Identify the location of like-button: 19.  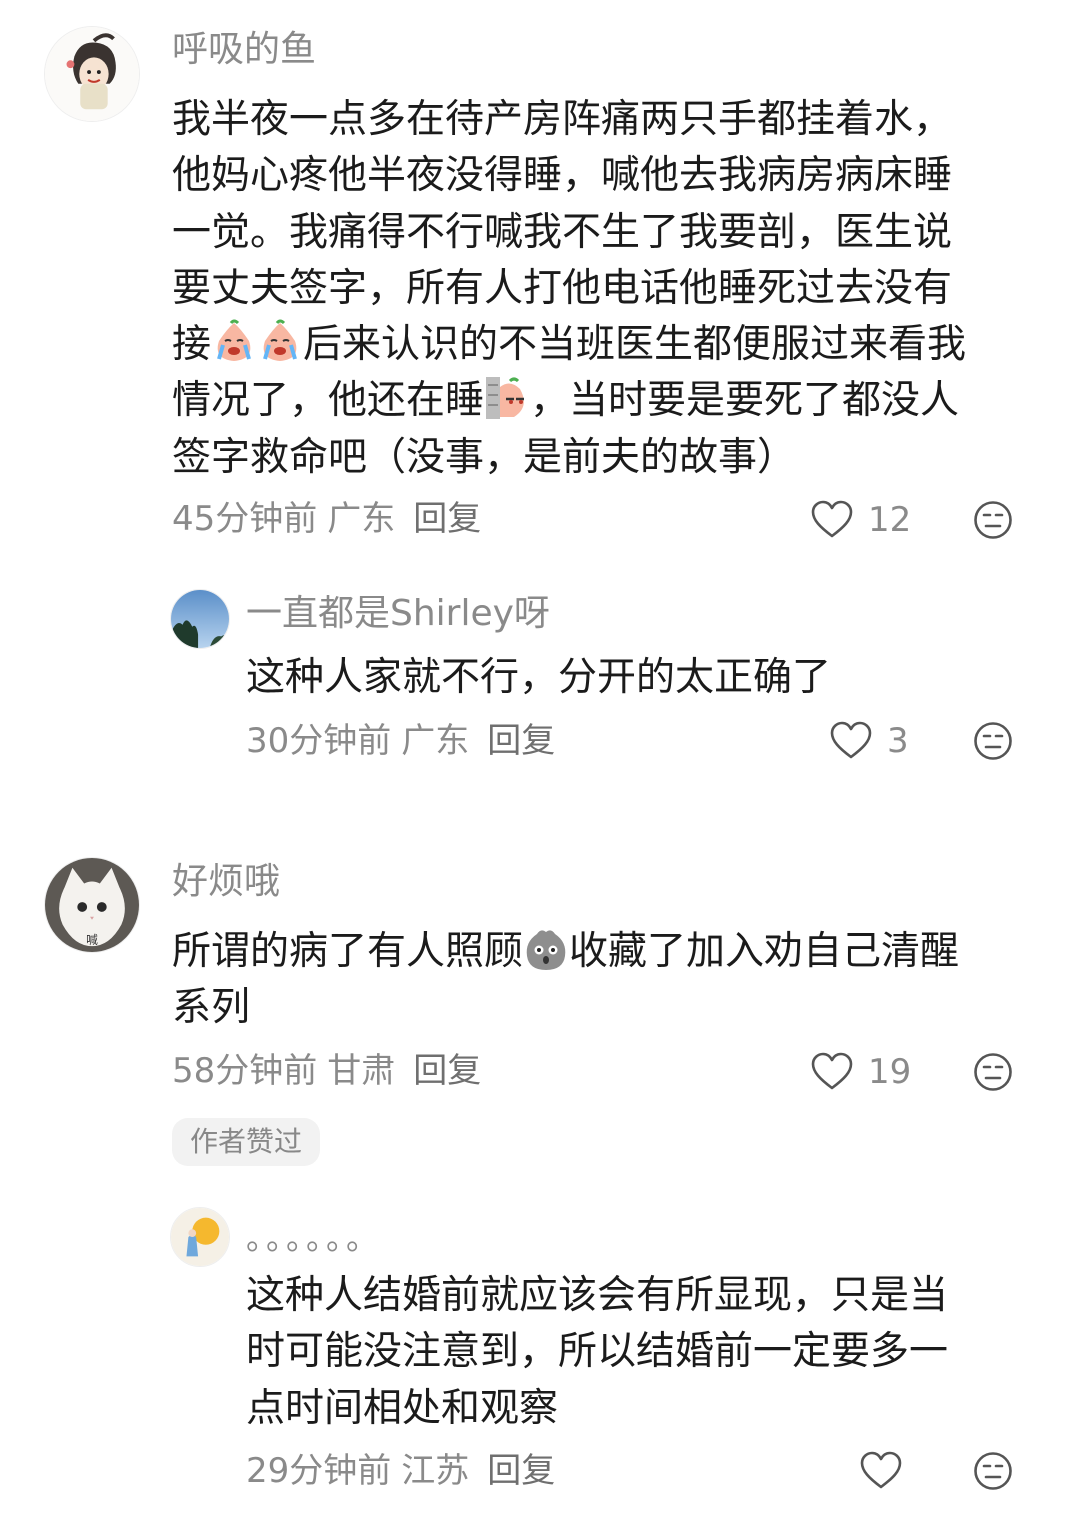
(860, 1072).